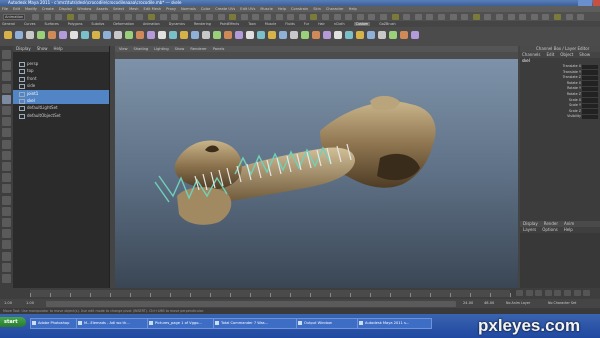 Image resolution: width=600 pixels, height=338 pixels. What do you see at coordinates (171, 9) in the screenshot?
I see `menu-item: Proxy` at bounding box center [171, 9].